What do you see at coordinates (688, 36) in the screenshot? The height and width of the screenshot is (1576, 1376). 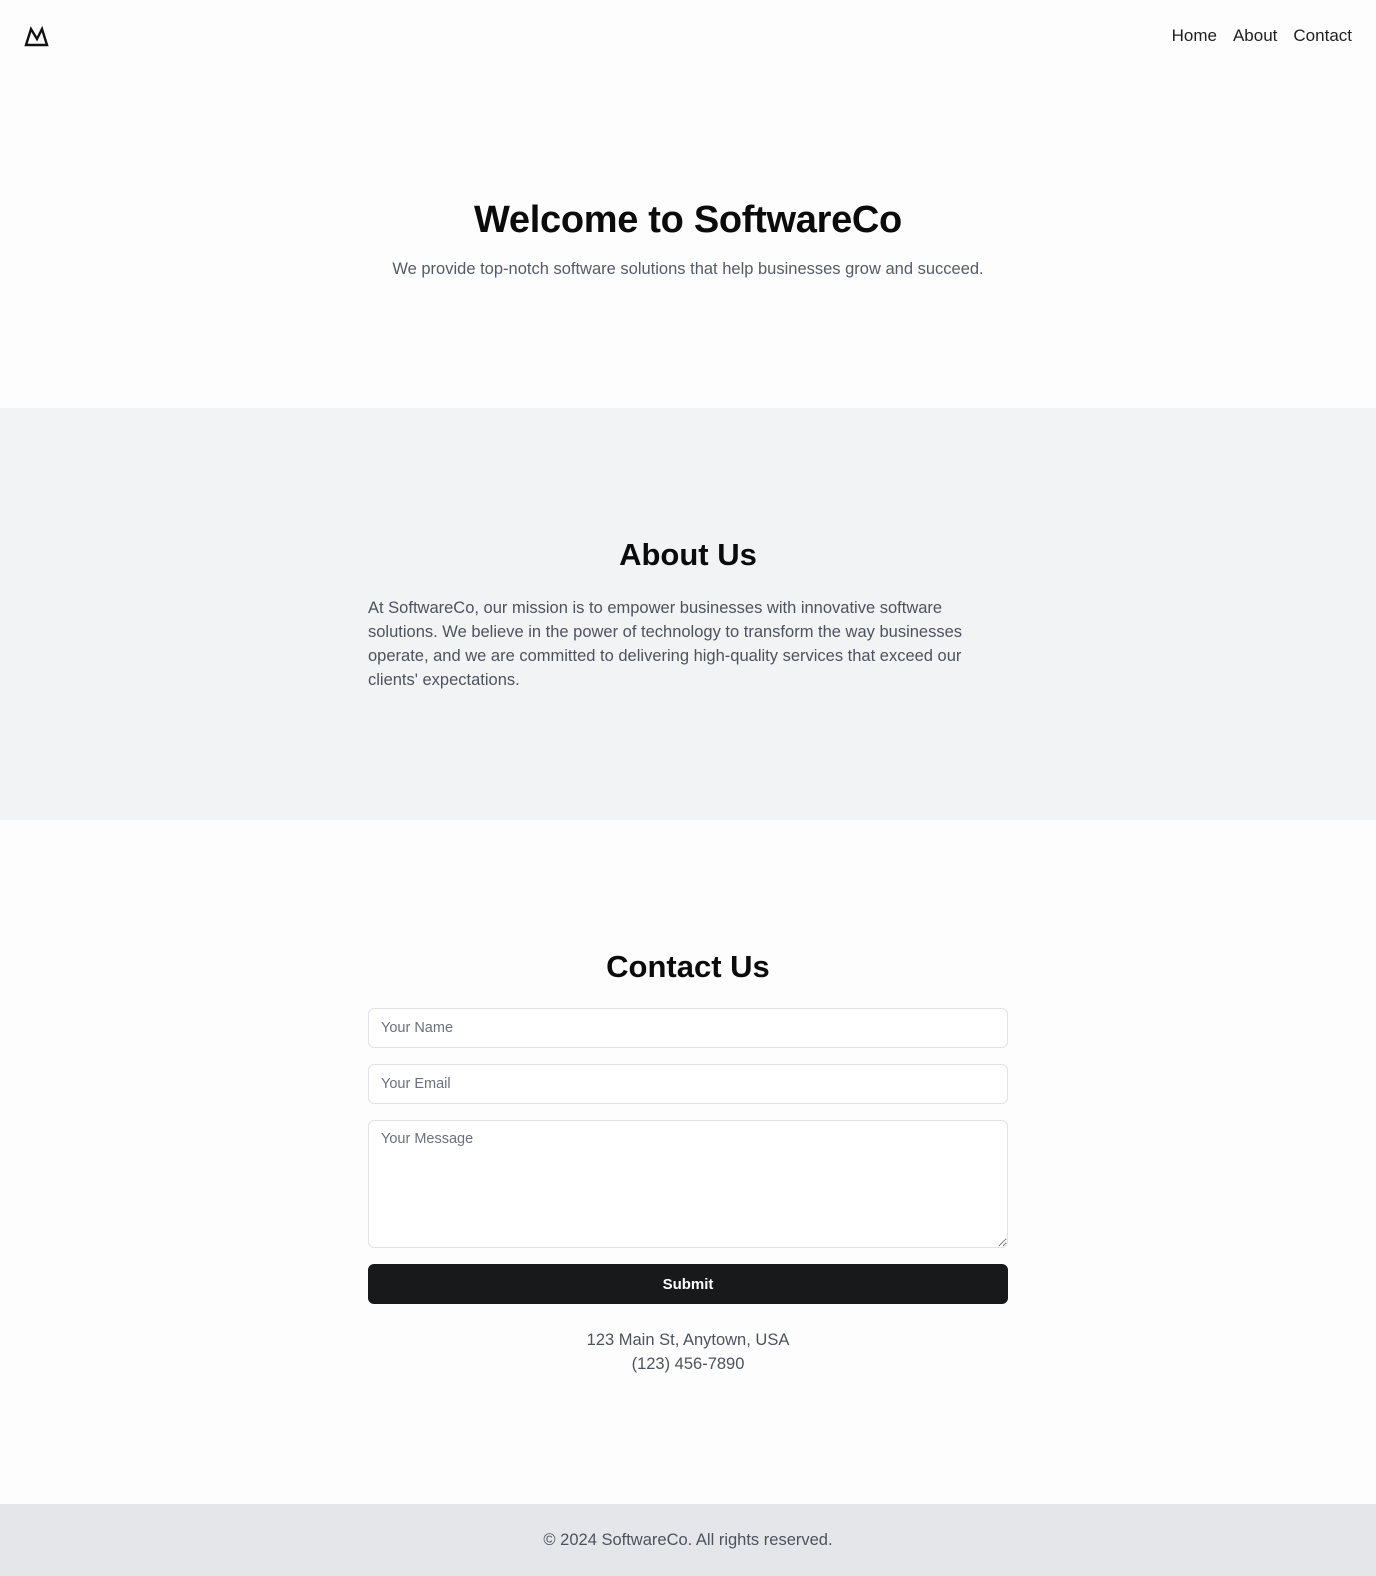 I see `site-header: Home About Contact` at bounding box center [688, 36].